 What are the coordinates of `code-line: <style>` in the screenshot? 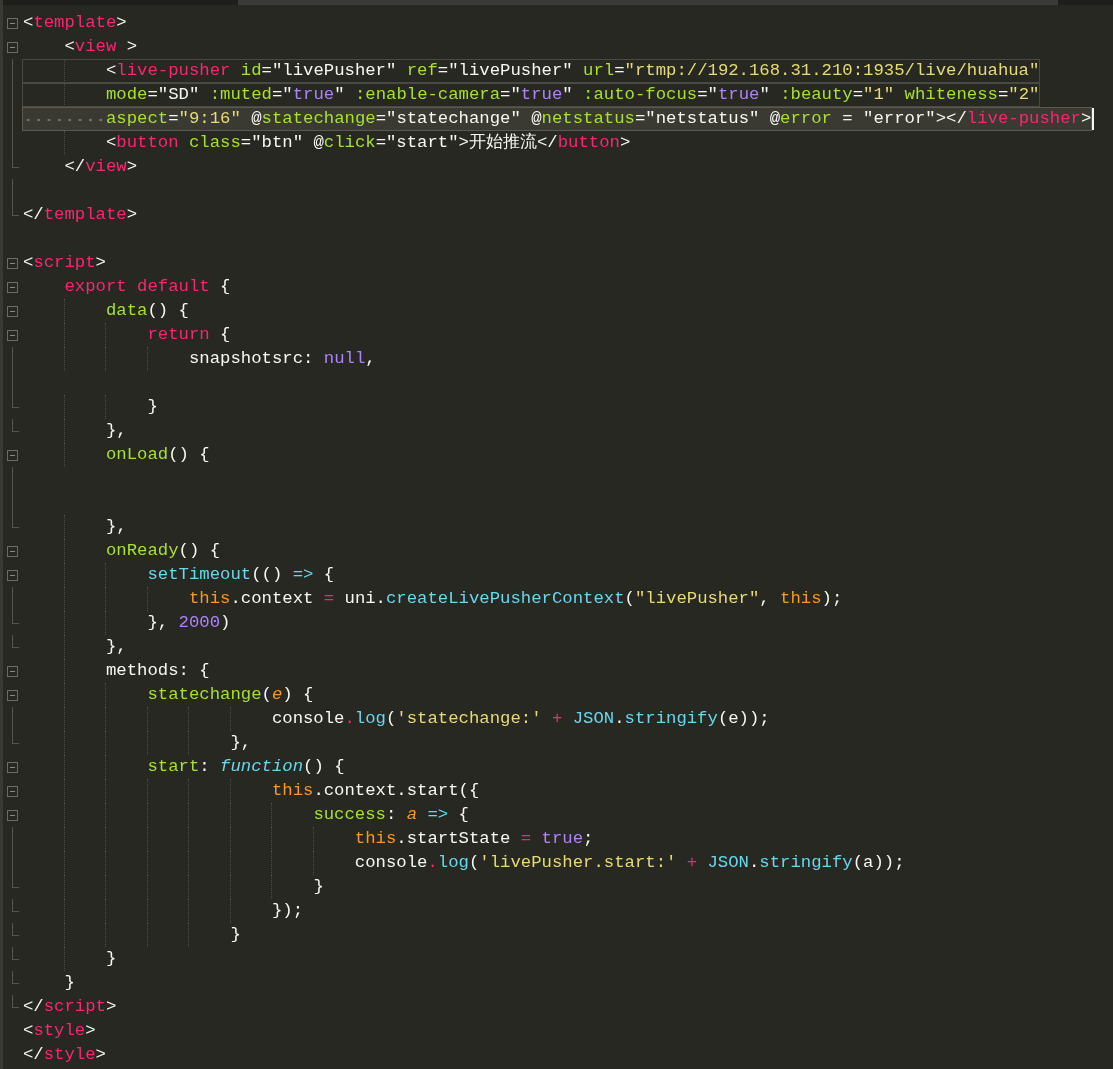 It's located at (59, 1031).